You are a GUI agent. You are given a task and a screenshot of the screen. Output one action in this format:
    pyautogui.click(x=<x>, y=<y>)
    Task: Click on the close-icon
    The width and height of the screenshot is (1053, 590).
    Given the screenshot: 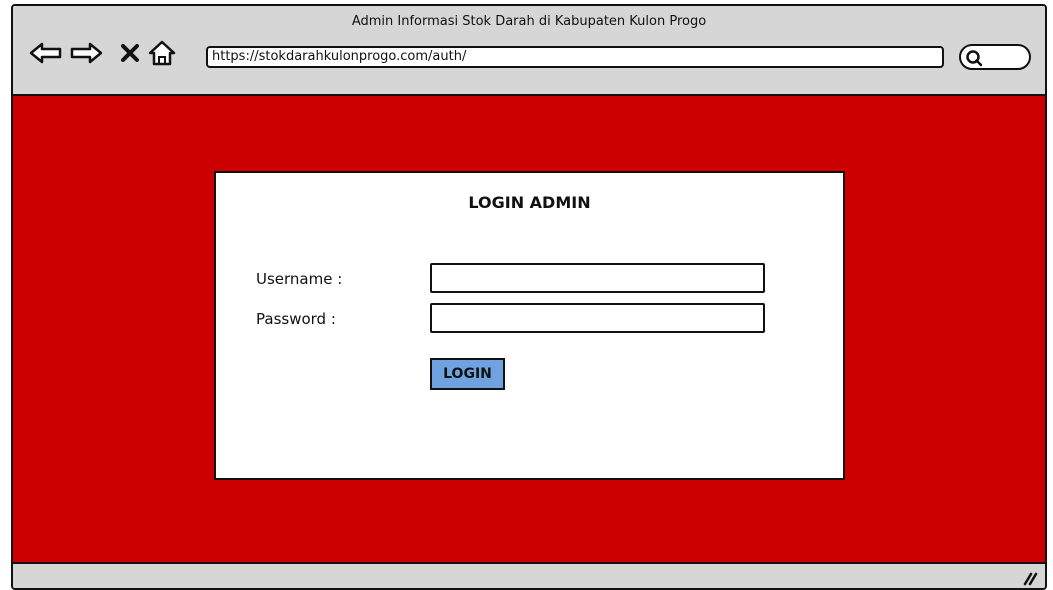 What is the action you would take?
    pyautogui.click(x=130, y=53)
    